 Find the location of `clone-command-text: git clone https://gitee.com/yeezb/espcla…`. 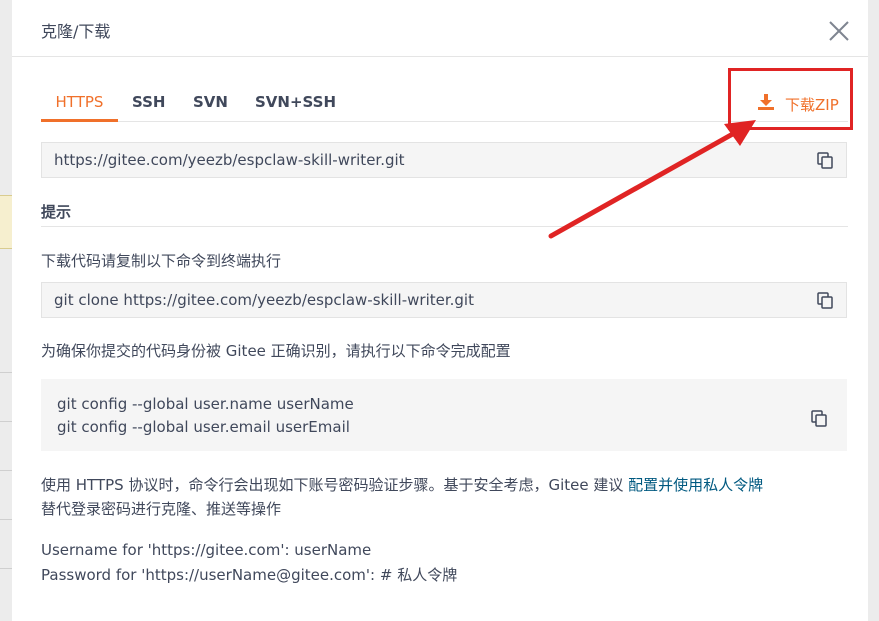

clone-command-text: git clone https://gitee.com/yeezb/espcla… is located at coordinates (264, 300).